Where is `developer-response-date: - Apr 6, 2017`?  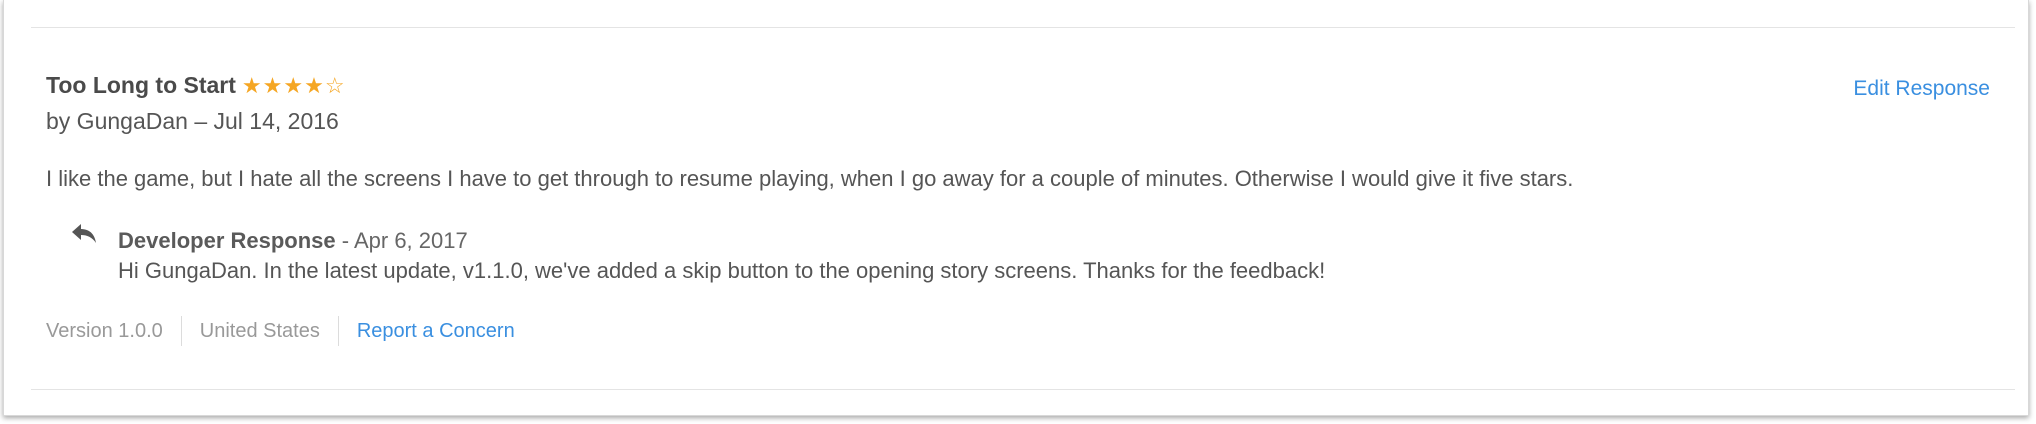
developer-response-date: - Apr 6, 2017 is located at coordinates (401, 240).